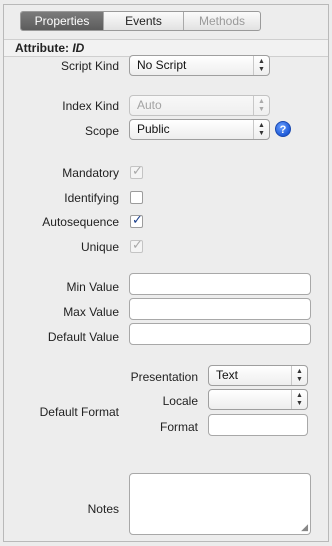  Describe the element at coordinates (79, 412) in the screenshot. I see `default-format-label: Default Format` at that location.